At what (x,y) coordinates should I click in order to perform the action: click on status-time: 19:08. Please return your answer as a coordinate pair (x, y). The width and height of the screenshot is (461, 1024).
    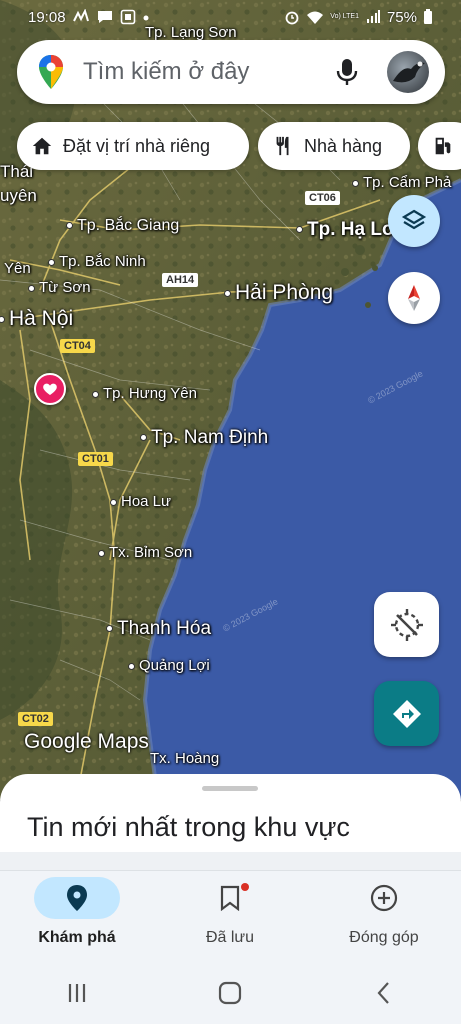
    Looking at the image, I should click on (47, 17).